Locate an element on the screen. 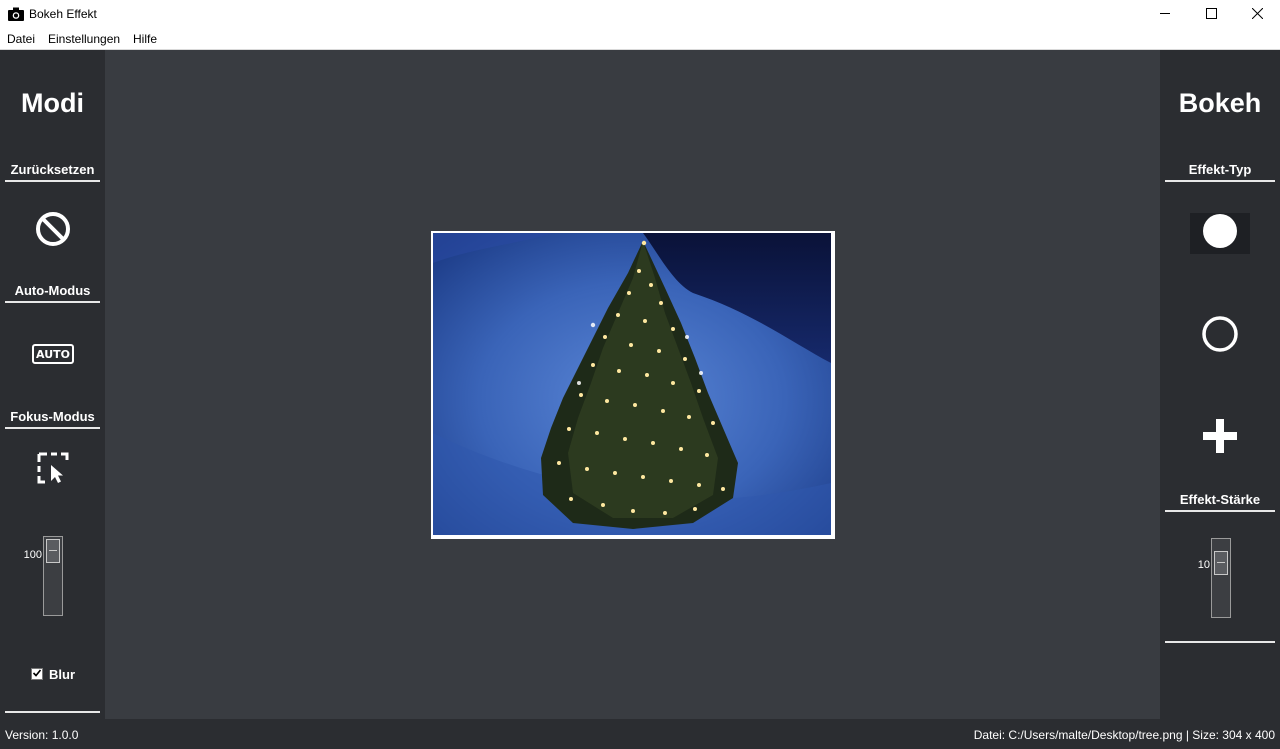 The image size is (1280, 749). auto-icon: AUTO is located at coordinates (53, 354).